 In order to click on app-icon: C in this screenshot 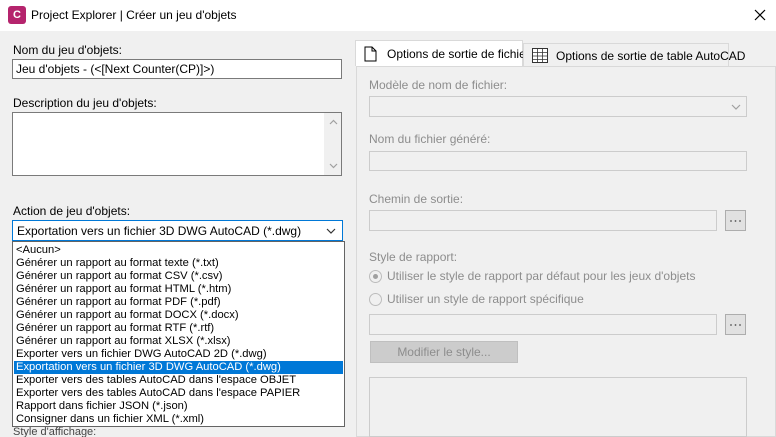, I will do `click(17, 15)`.